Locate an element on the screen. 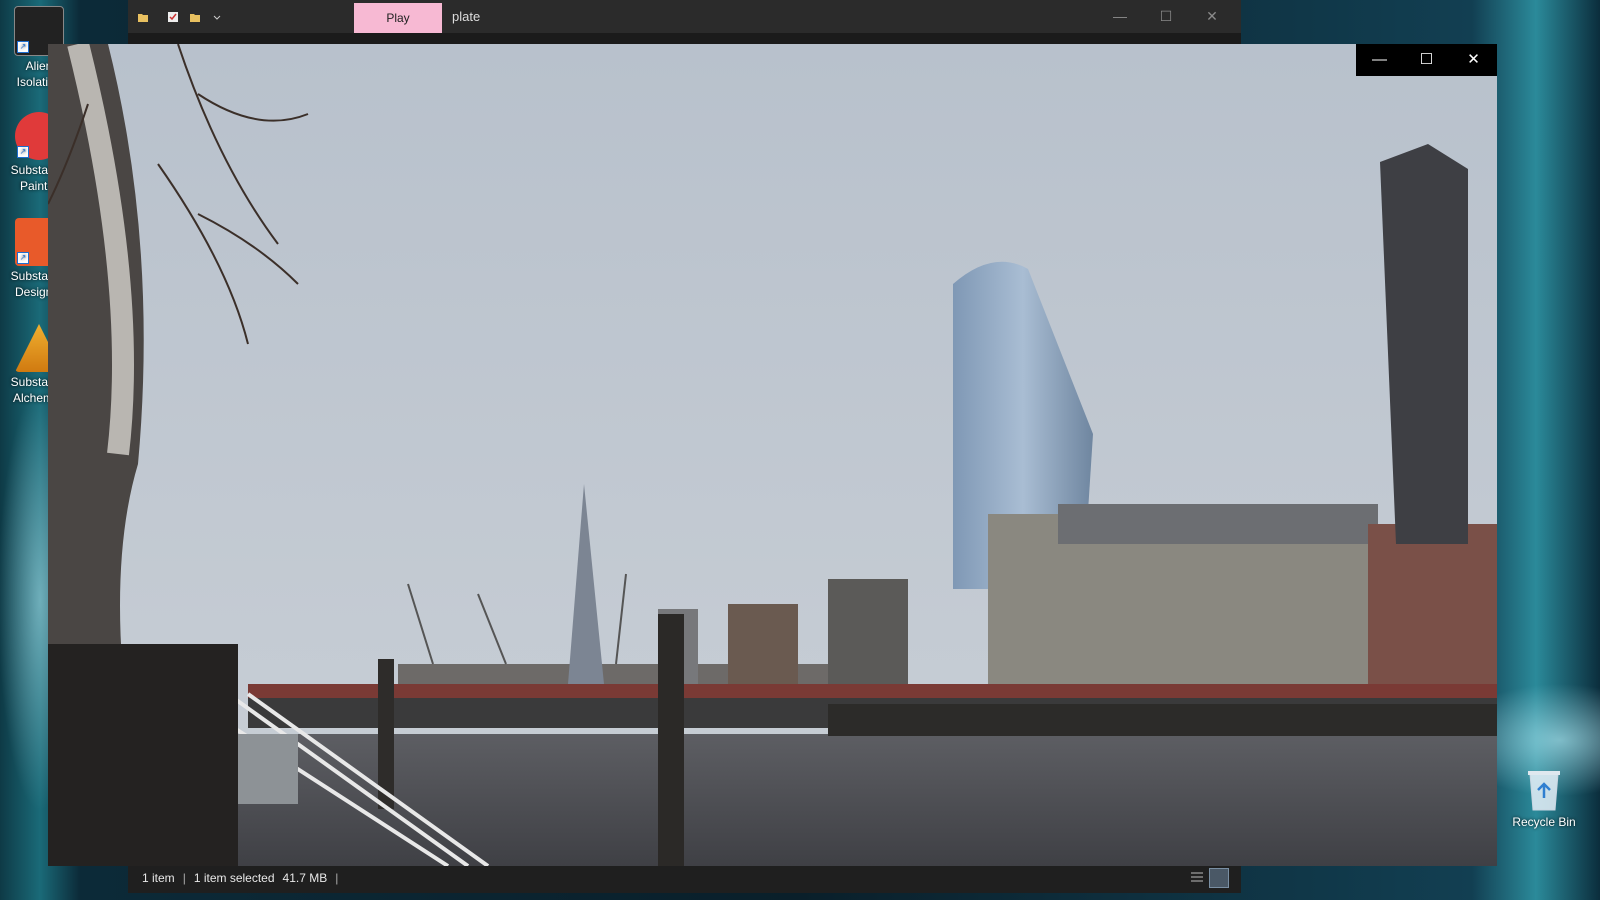 This screenshot has height=900, width=1600. viewer-maximize-button: ☐ is located at coordinates (1426, 60).